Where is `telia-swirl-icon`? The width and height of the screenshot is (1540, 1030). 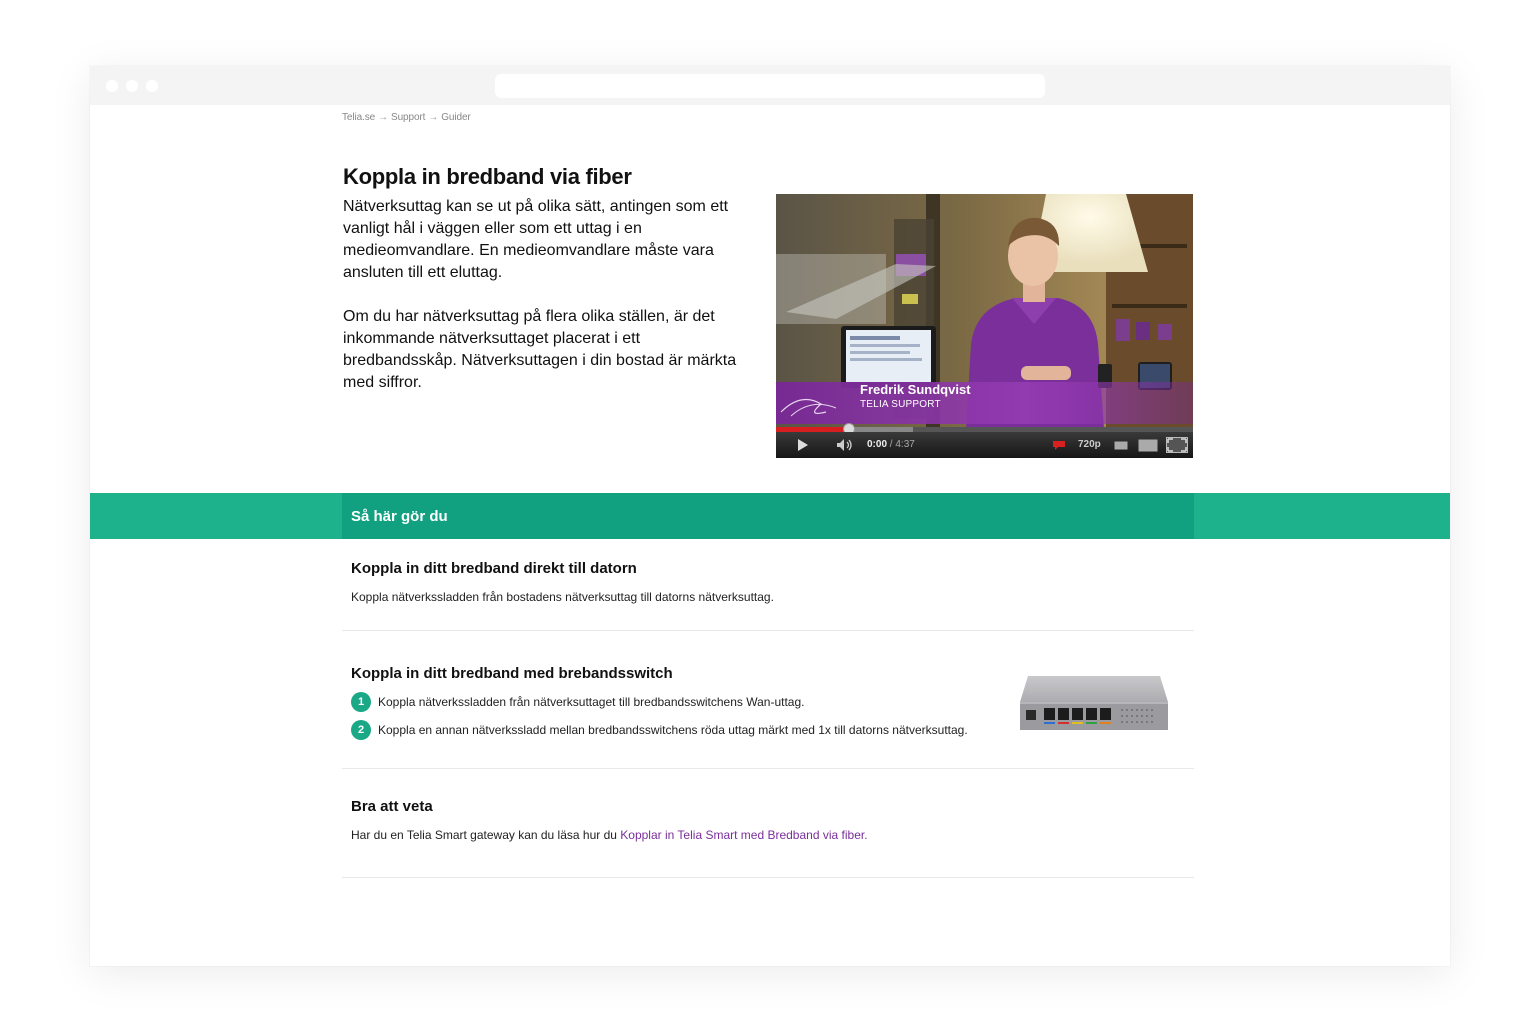 telia-swirl-icon is located at coordinates (808, 407).